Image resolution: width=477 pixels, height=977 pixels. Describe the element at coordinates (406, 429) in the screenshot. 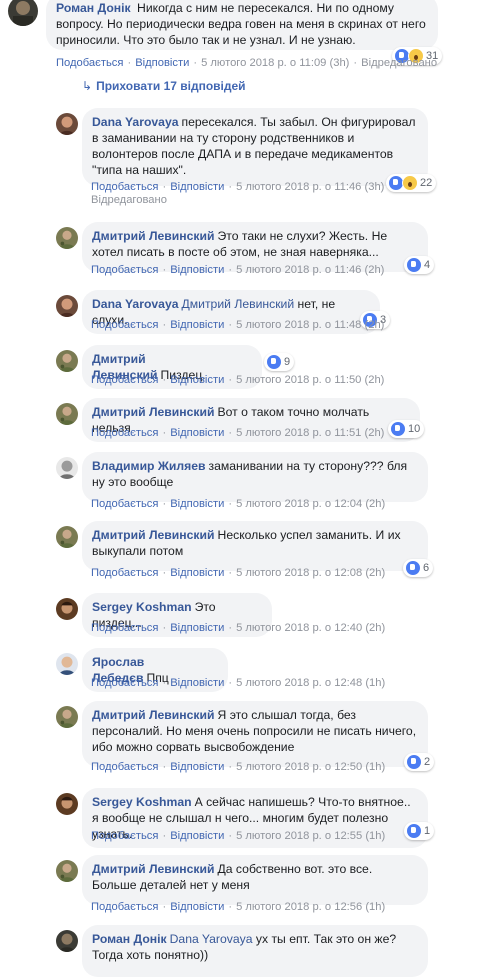

I see `reaction-summary: 10` at that location.